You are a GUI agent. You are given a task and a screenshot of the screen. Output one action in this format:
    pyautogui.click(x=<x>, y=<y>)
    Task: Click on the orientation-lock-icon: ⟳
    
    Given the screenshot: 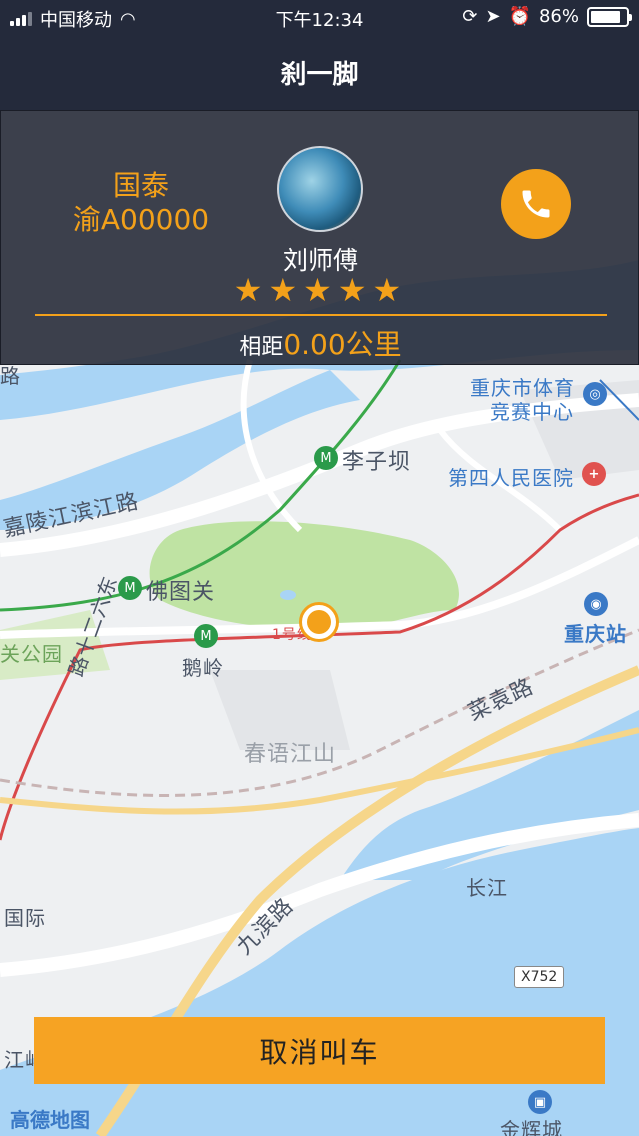 What is the action you would take?
    pyautogui.click(x=470, y=16)
    